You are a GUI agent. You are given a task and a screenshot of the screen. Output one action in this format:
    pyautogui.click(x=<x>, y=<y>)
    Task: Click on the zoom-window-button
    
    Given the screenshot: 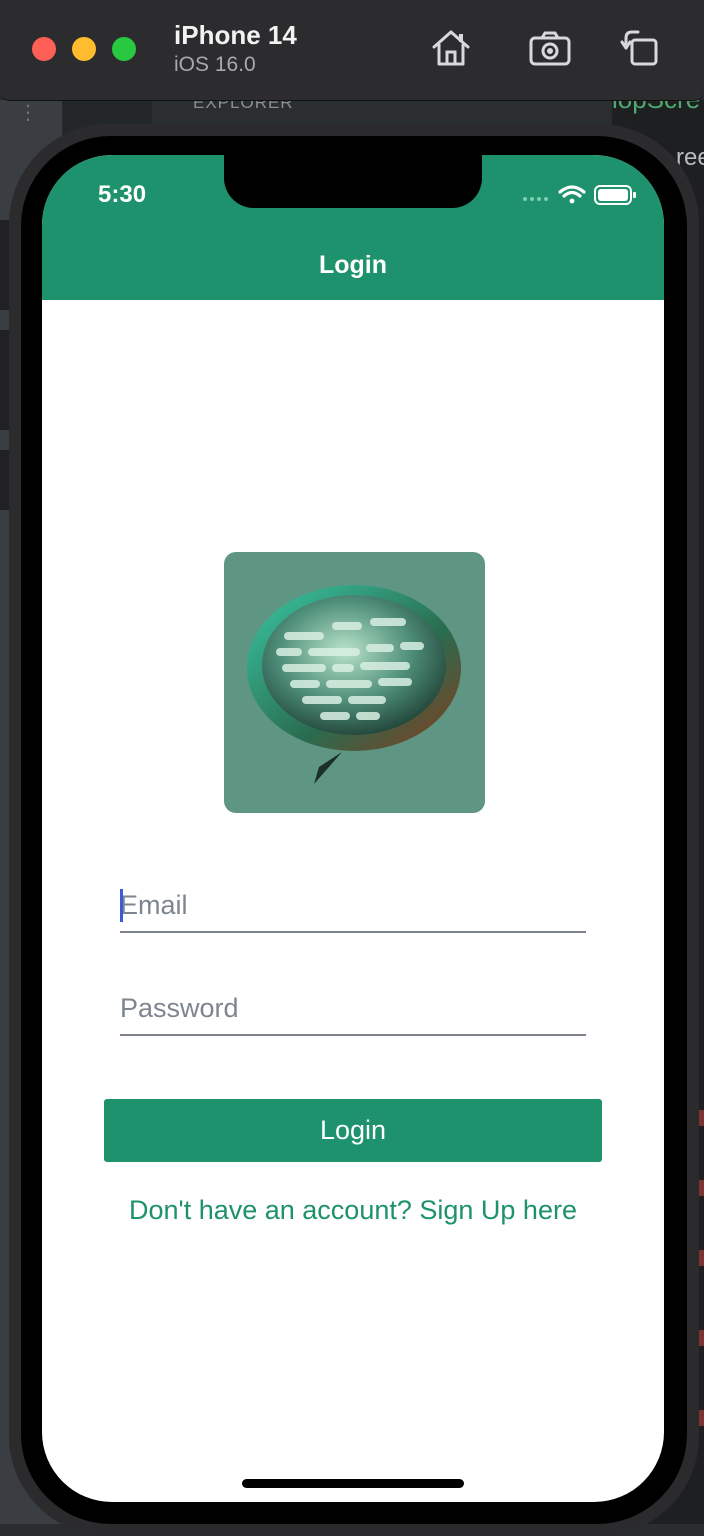 What is the action you would take?
    pyautogui.click(x=124, y=49)
    